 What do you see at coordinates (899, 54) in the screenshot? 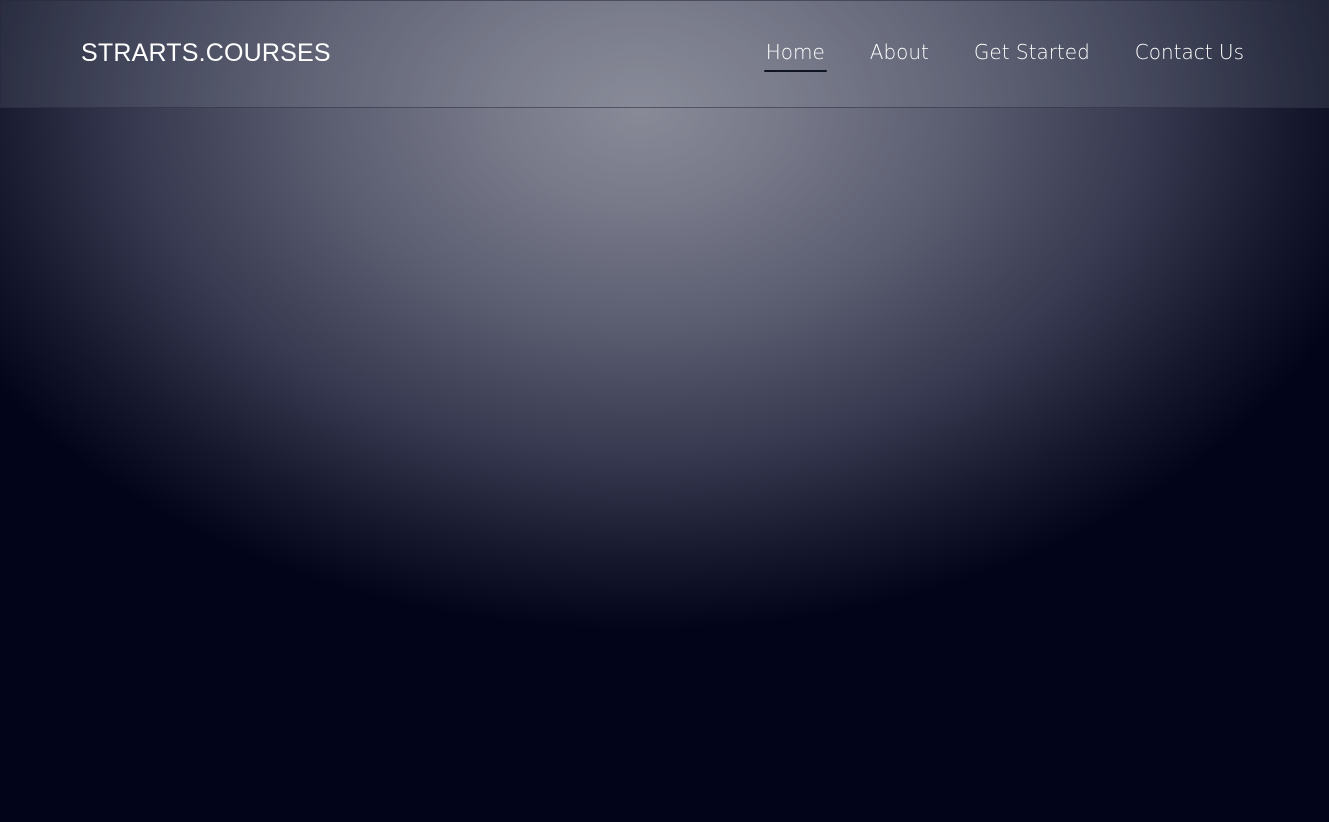
I see `nav-link-about: About` at bounding box center [899, 54].